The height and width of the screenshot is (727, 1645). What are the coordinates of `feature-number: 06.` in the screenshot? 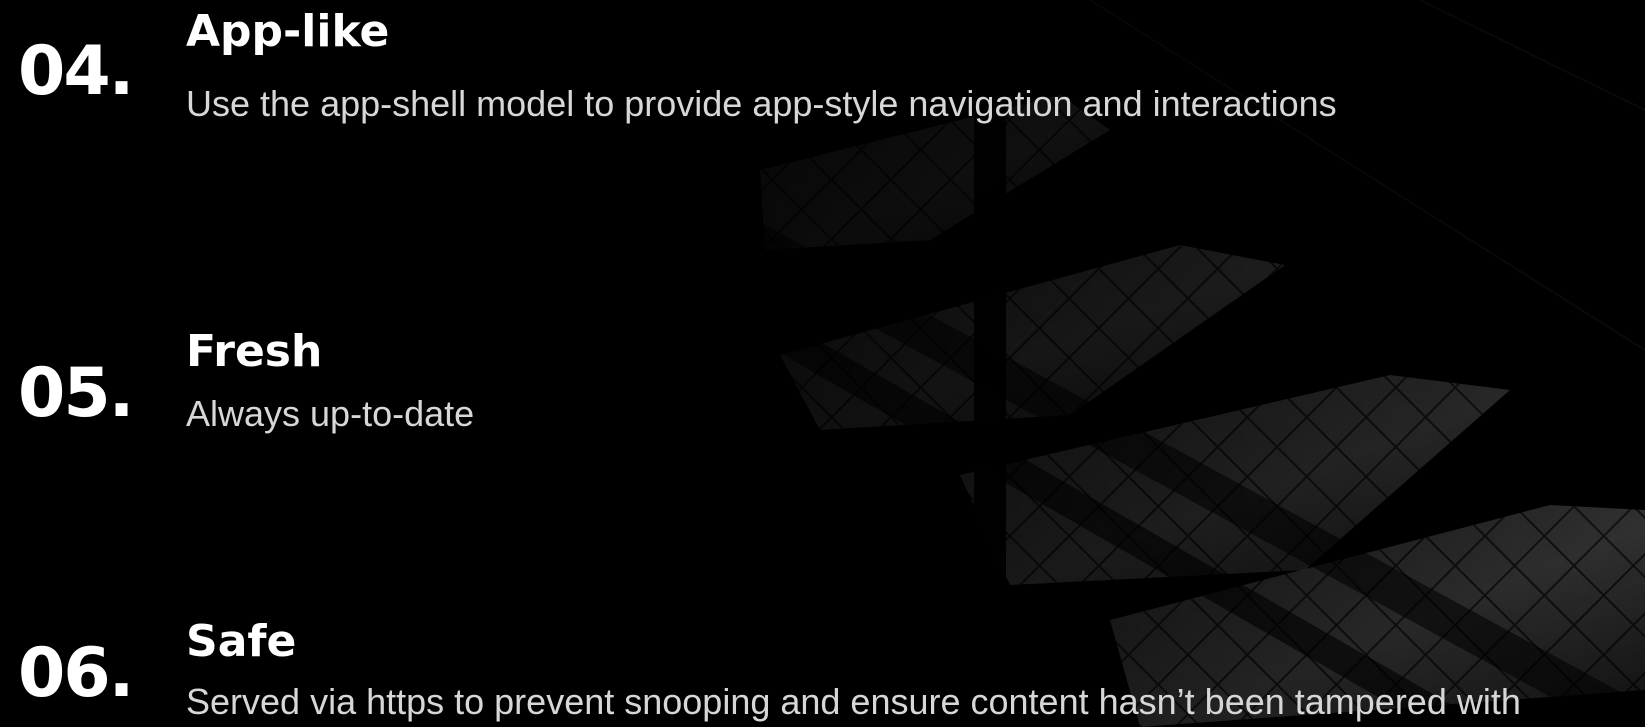 It's located at (76, 673).